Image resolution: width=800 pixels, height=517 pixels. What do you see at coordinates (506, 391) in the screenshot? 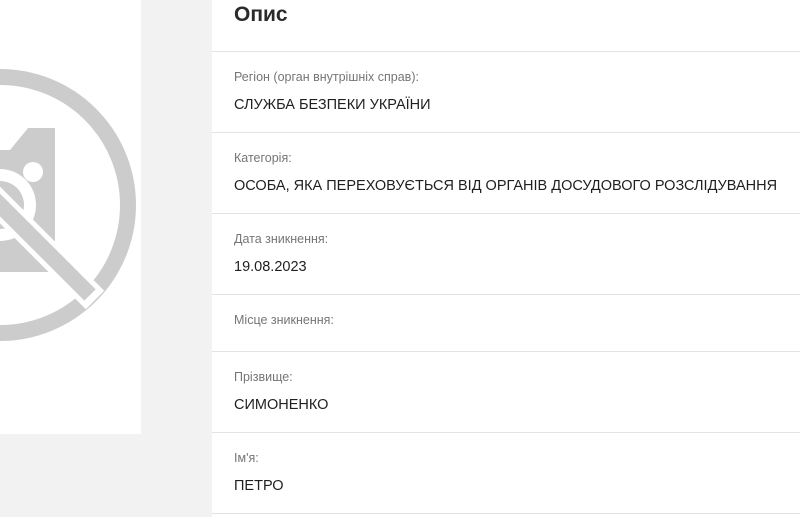
I see `field-surname: Прізвище: СИМОНЕНКО` at bounding box center [506, 391].